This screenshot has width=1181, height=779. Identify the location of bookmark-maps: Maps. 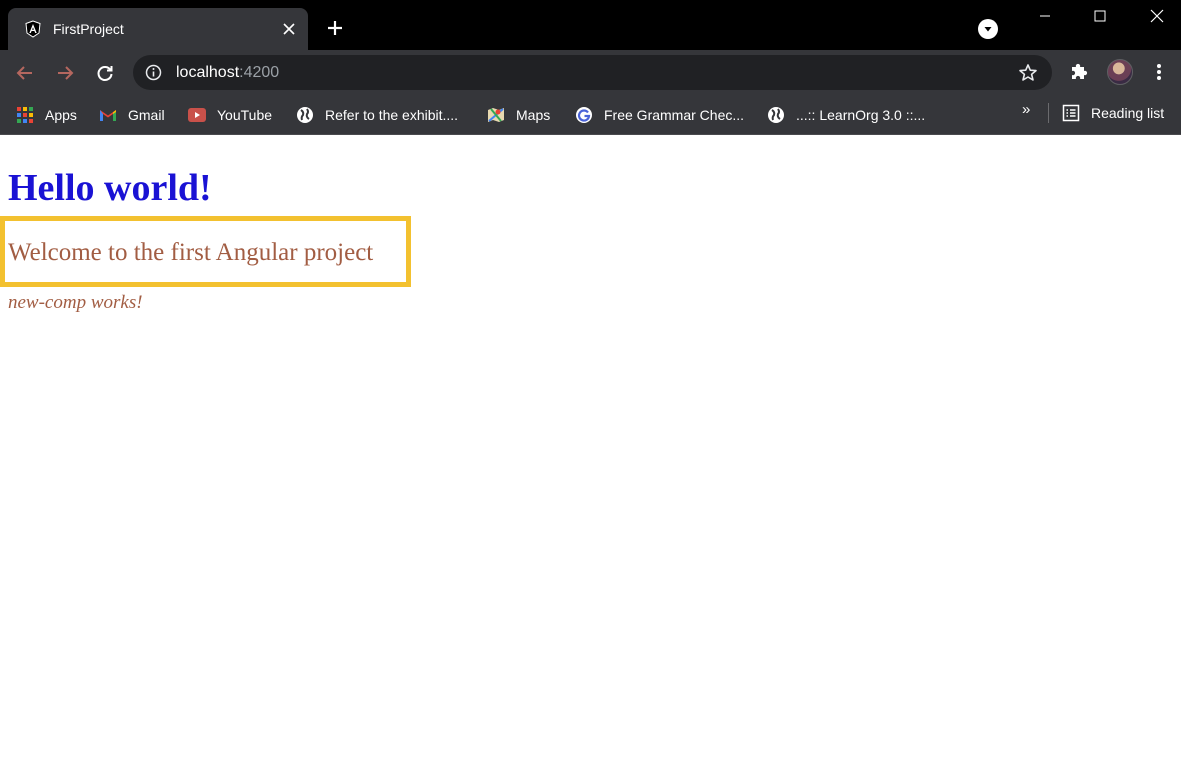
(518, 115).